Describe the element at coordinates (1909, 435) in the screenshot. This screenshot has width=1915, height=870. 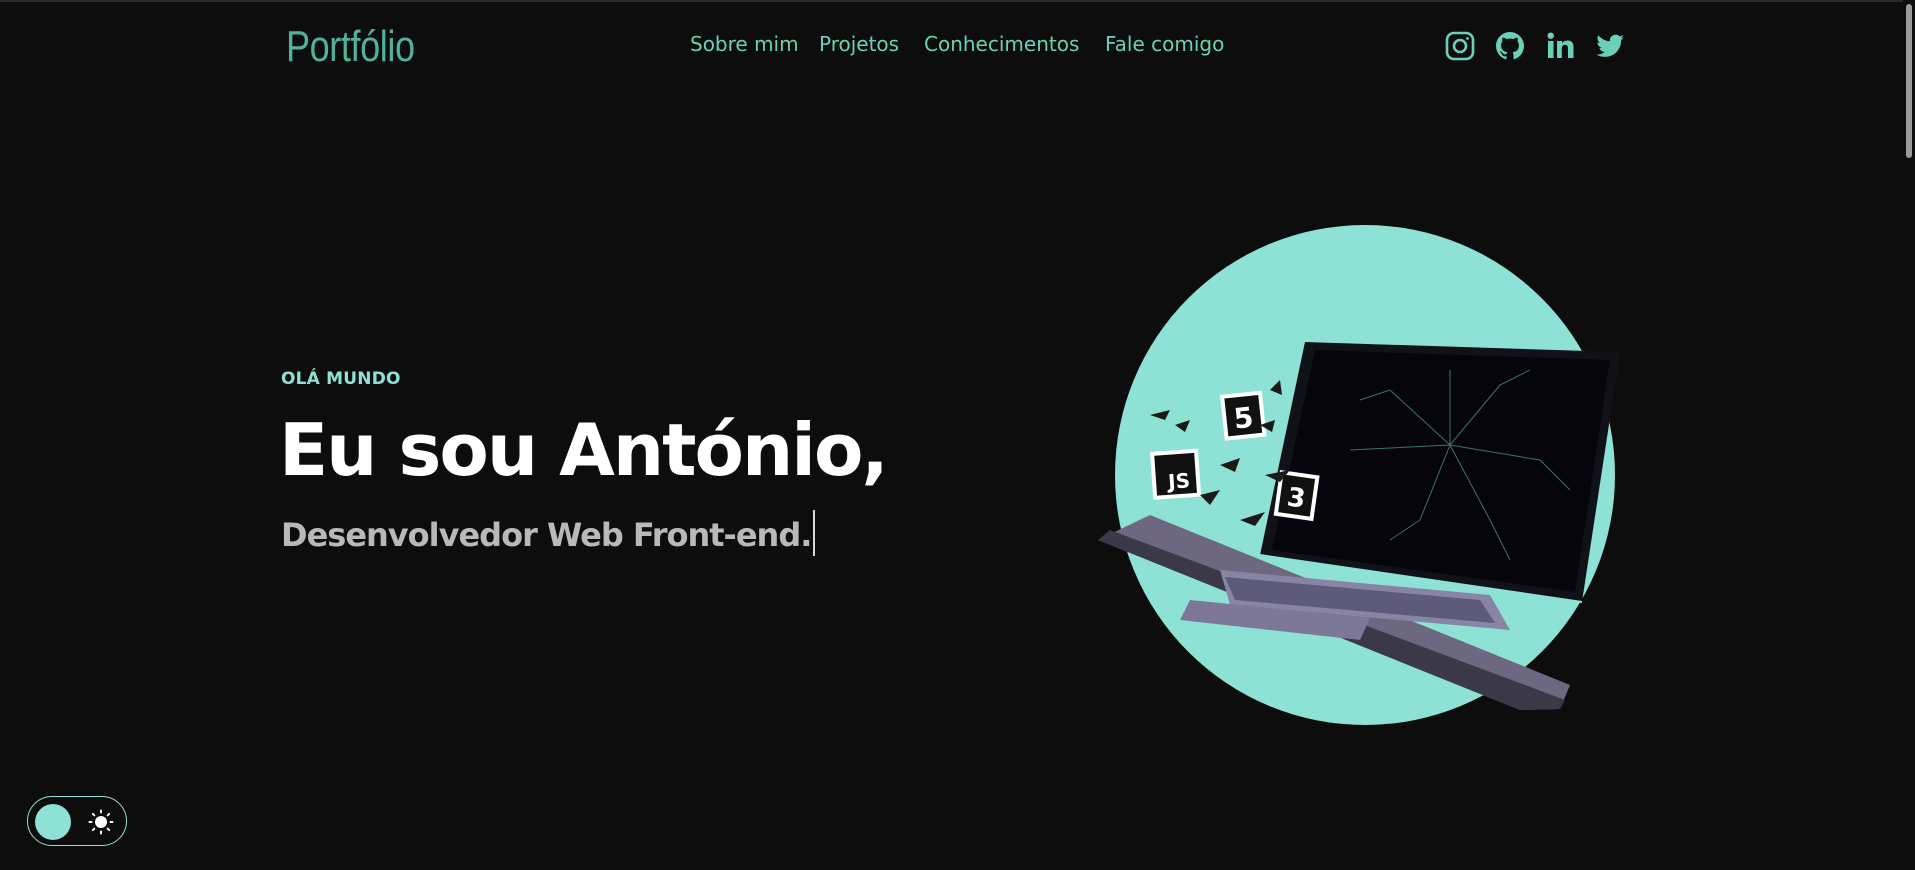
I see `page-scrollbar` at that location.